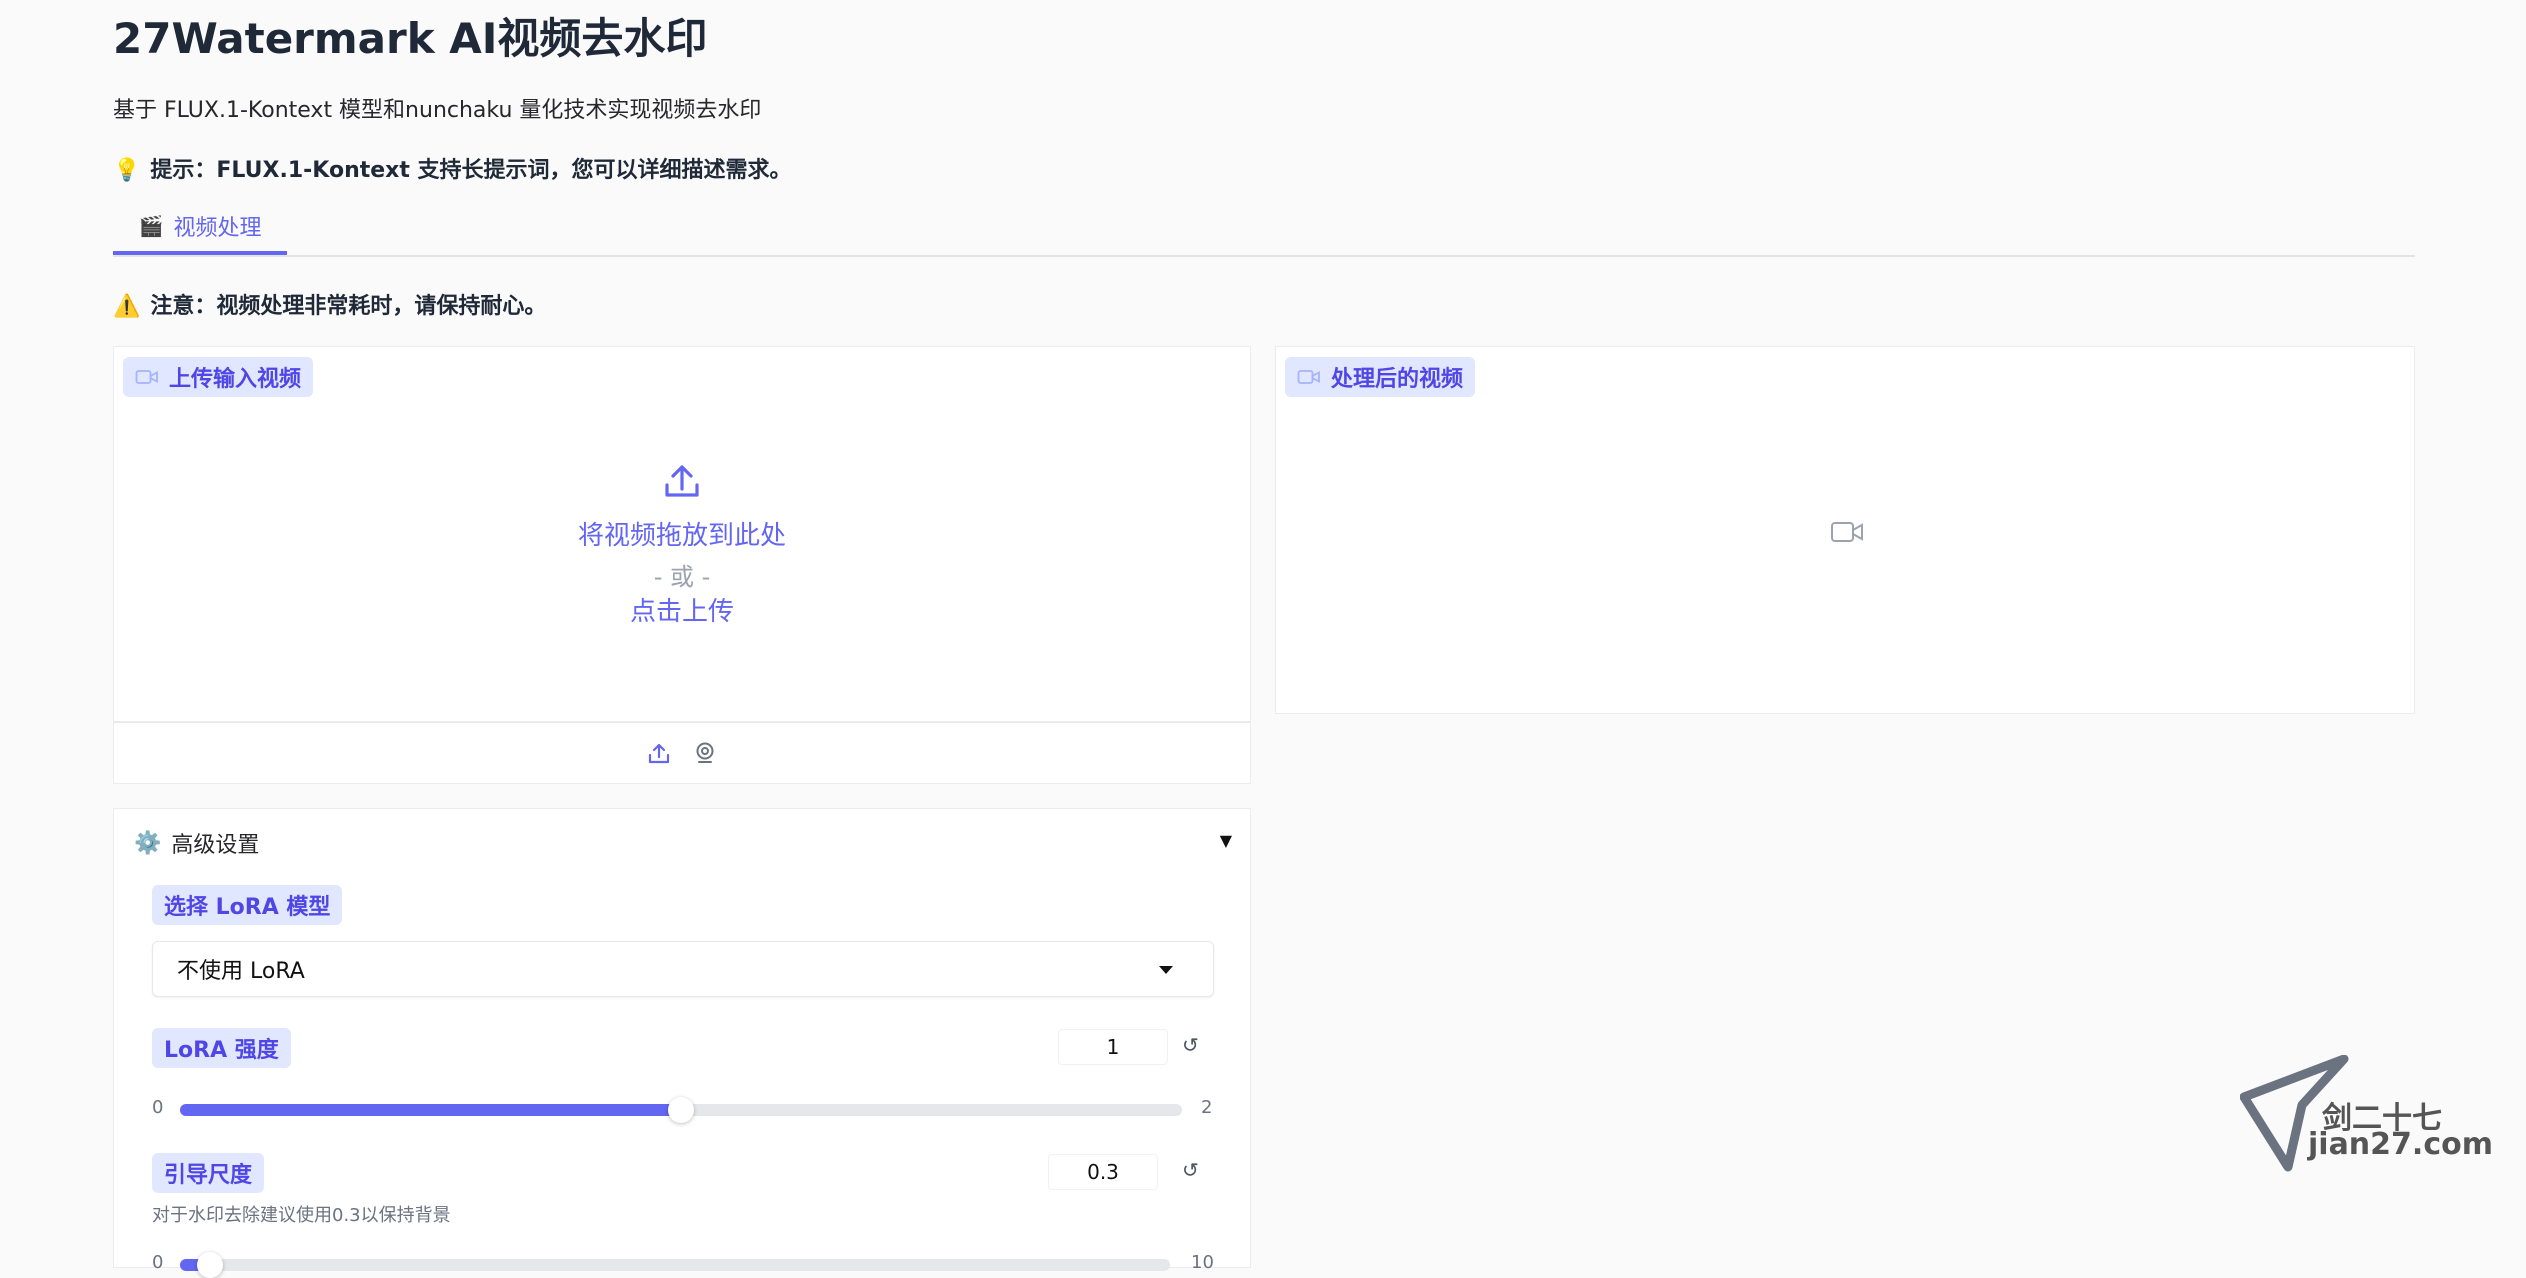 The width and height of the screenshot is (2526, 1278). Describe the element at coordinates (235, 379) in the screenshot. I see `input-video-label-text: 上传输入视频` at that location.